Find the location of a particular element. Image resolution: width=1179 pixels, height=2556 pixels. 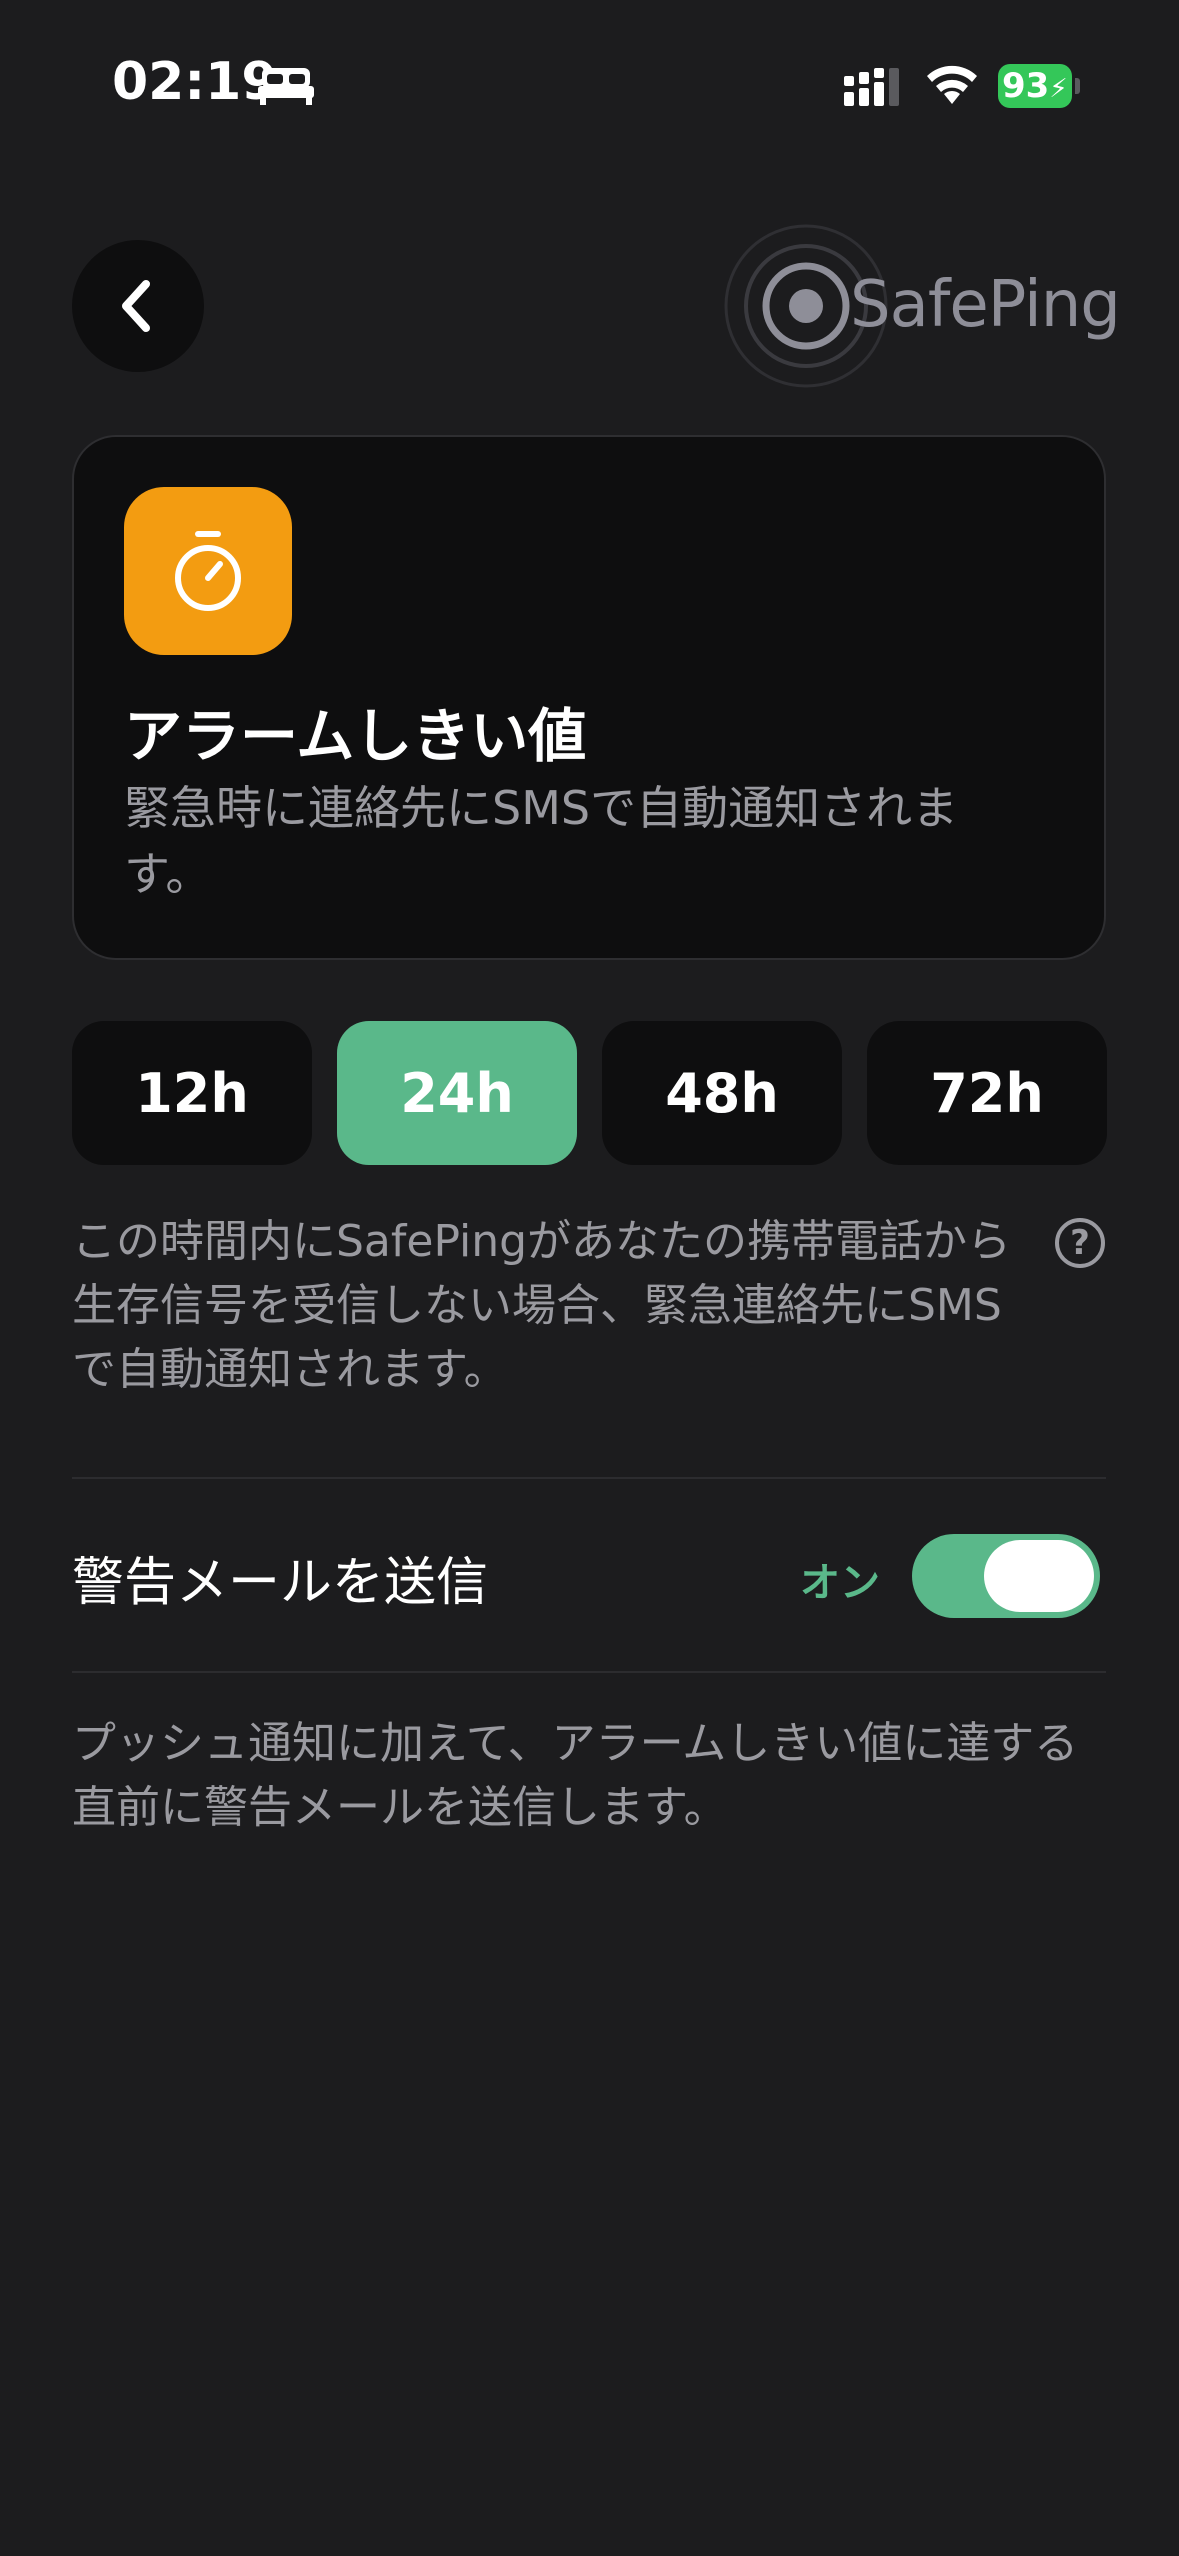

threshold-selector: 12h 24h 48h 72h is located at coordinates (589, 1093).